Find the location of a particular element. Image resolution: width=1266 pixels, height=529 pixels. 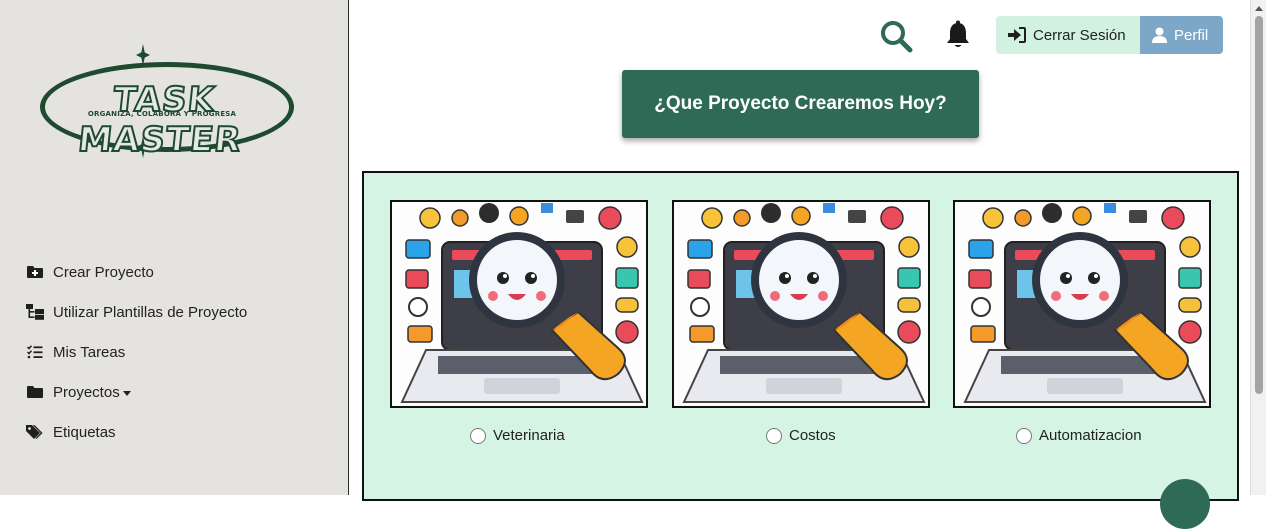

logo-subtitle: ORGANIZA, COLABORA Y PROGRESA is located at coordinates (162, 114).